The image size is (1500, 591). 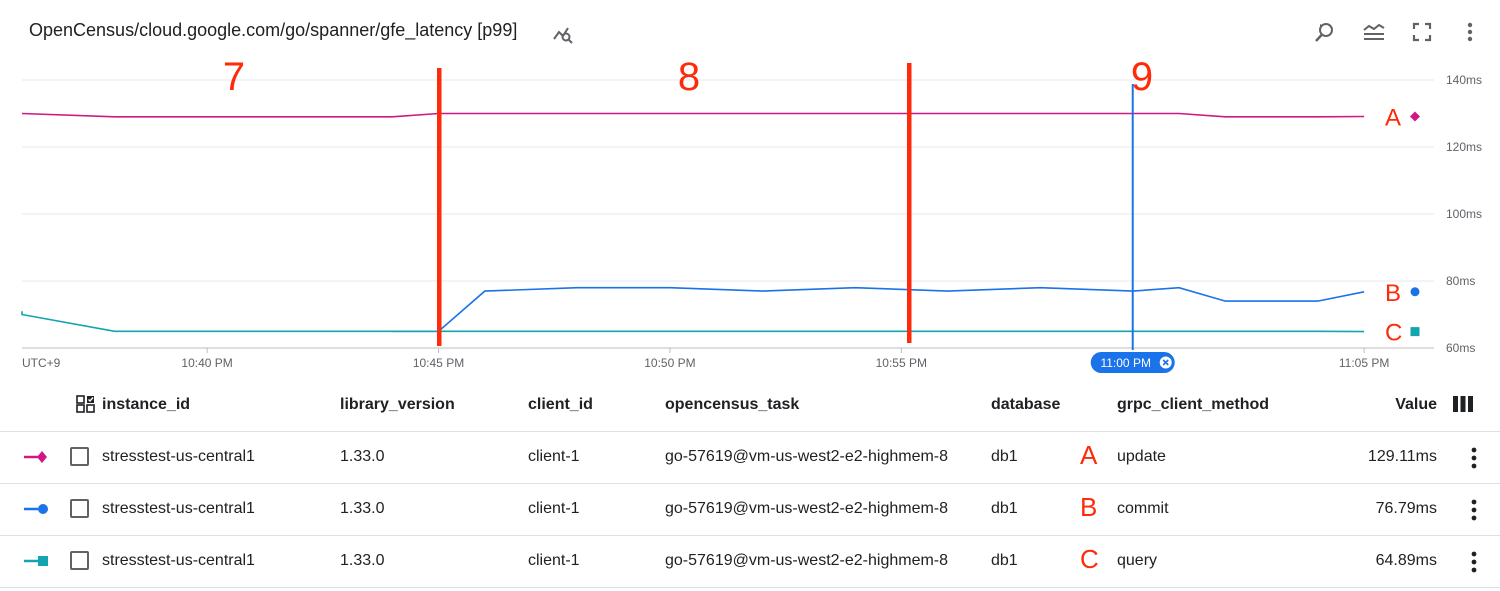 I want to click on x-tick-label: 10:50 PM, so click(x=669, y=363).